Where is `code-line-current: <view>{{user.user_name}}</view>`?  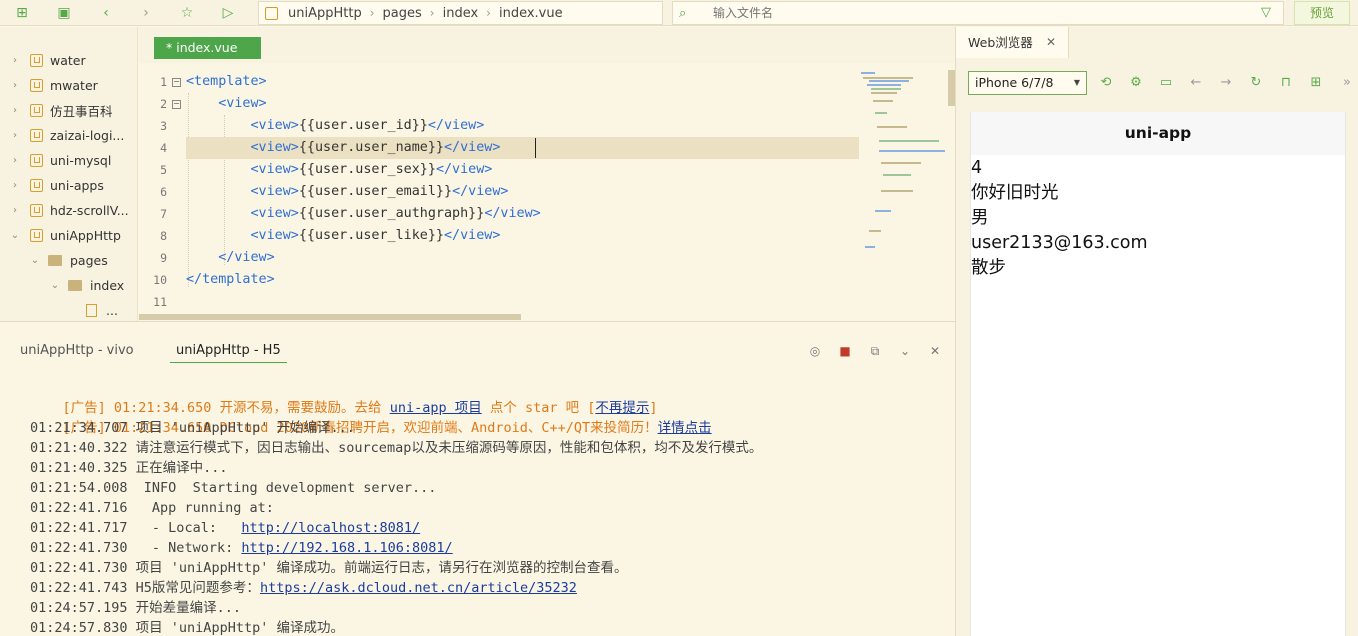 code-line-current: <view>{{user.user_name}}</view> is located at coordinates (522, 148).